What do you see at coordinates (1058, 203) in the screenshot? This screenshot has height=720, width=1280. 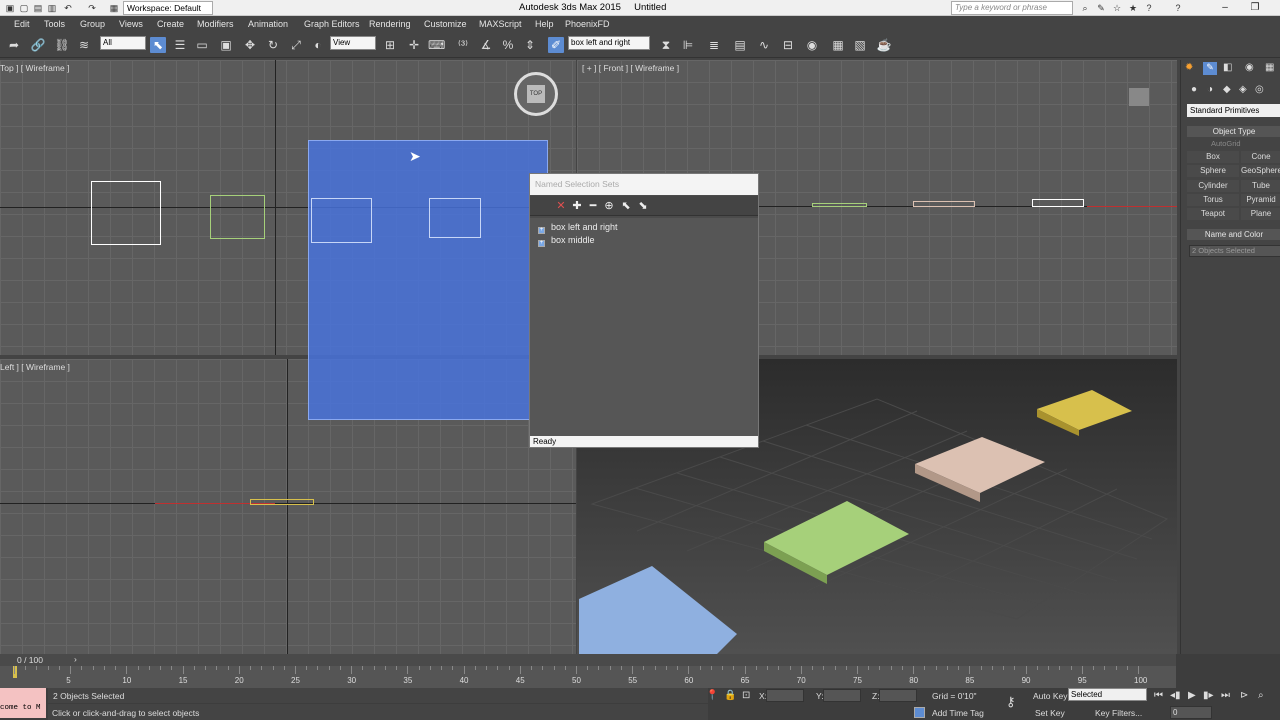 I see `box-front-selected` at bounding box center [1058, 203].